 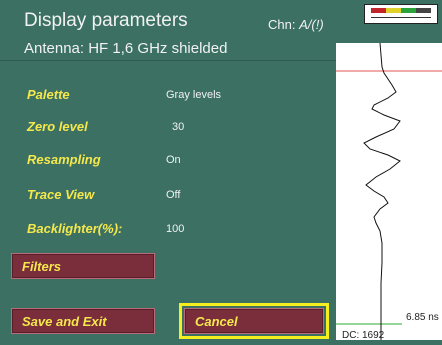 What do you see at coordinates (64, 159) in the screenshot?
I see `param-label-resampling: Resampling` at bounding box center [64, 159].